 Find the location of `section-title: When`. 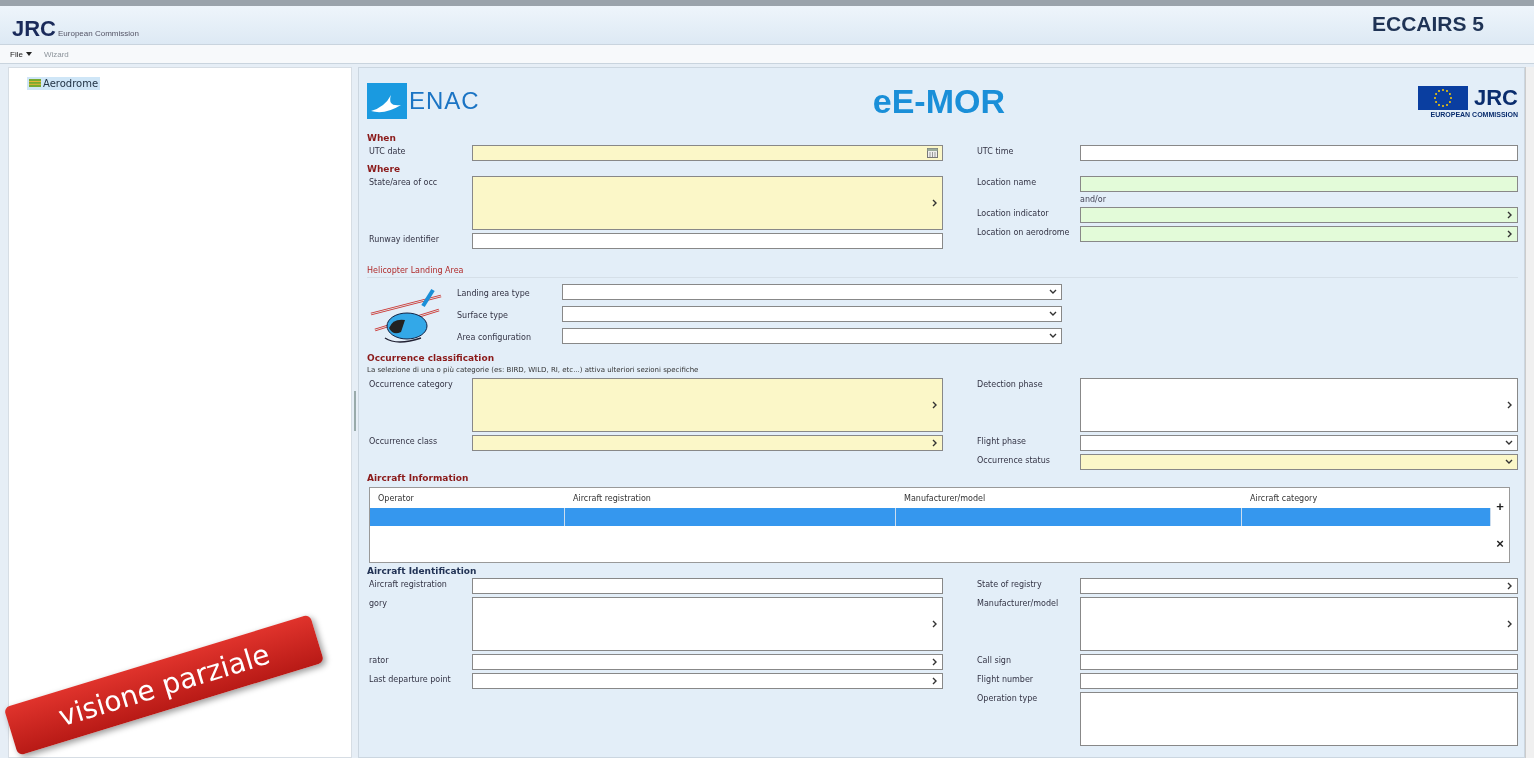

section-title: When is located at coordinates (382, 138).